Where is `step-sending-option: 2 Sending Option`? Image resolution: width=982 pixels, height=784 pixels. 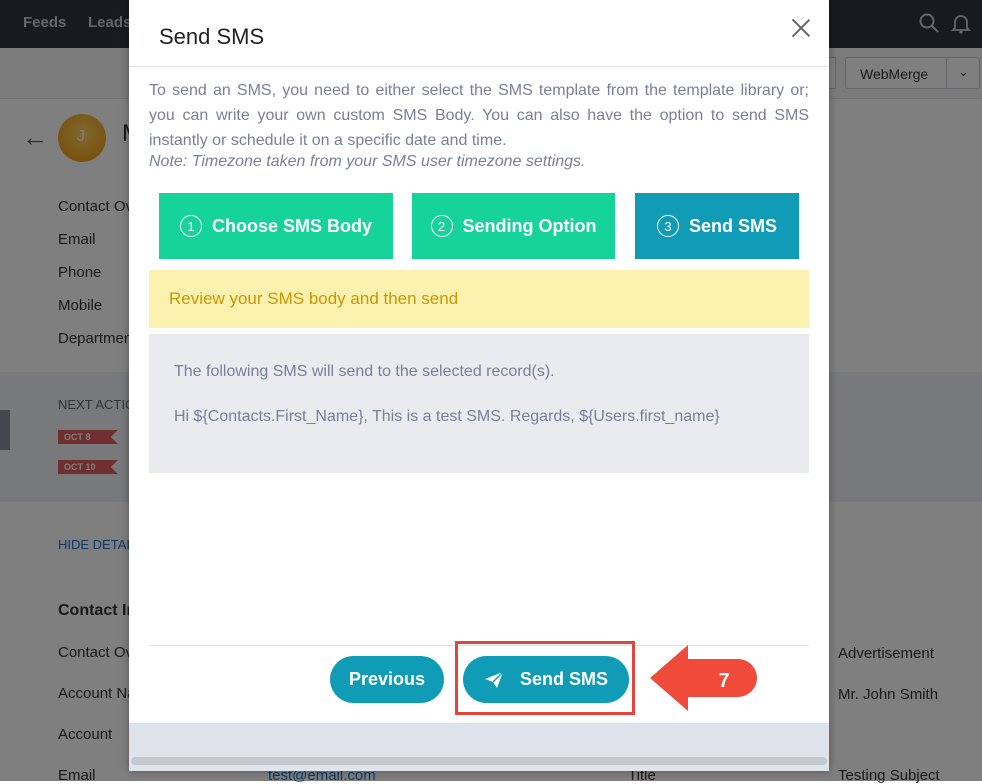
step-sending-option: 2 Sending Option is located at coordinates (513, 226).